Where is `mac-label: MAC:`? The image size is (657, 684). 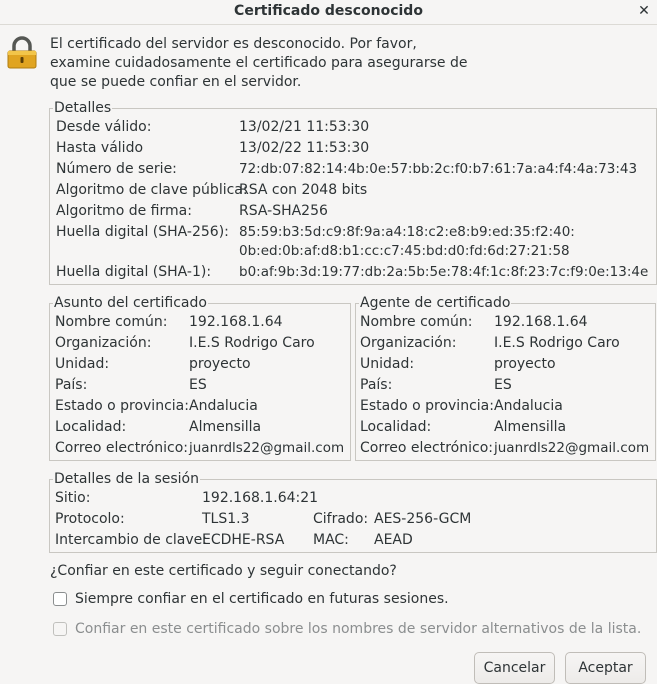
mac-label: MAC: is located at coordinates (331, 540).